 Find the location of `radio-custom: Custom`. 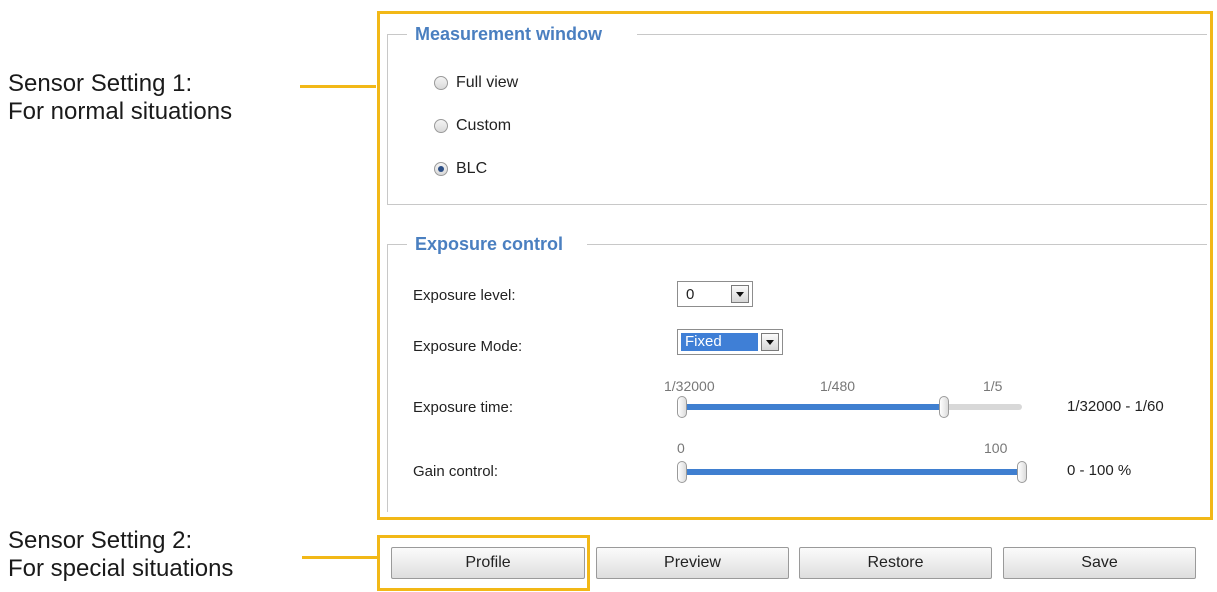

radio-custom: Custom is located at coordinates (472, 126).